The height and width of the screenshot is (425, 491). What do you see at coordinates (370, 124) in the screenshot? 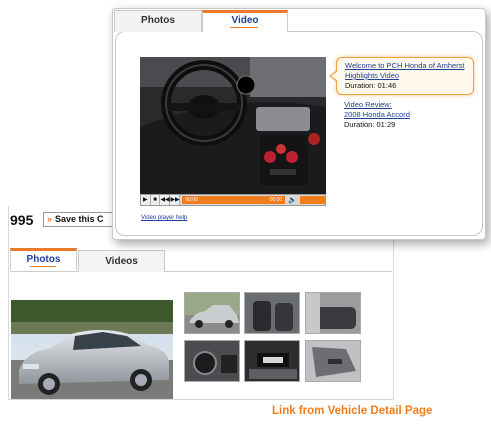
I see `video-duration: Duration: 01:29` at bounding box center [370, 124].